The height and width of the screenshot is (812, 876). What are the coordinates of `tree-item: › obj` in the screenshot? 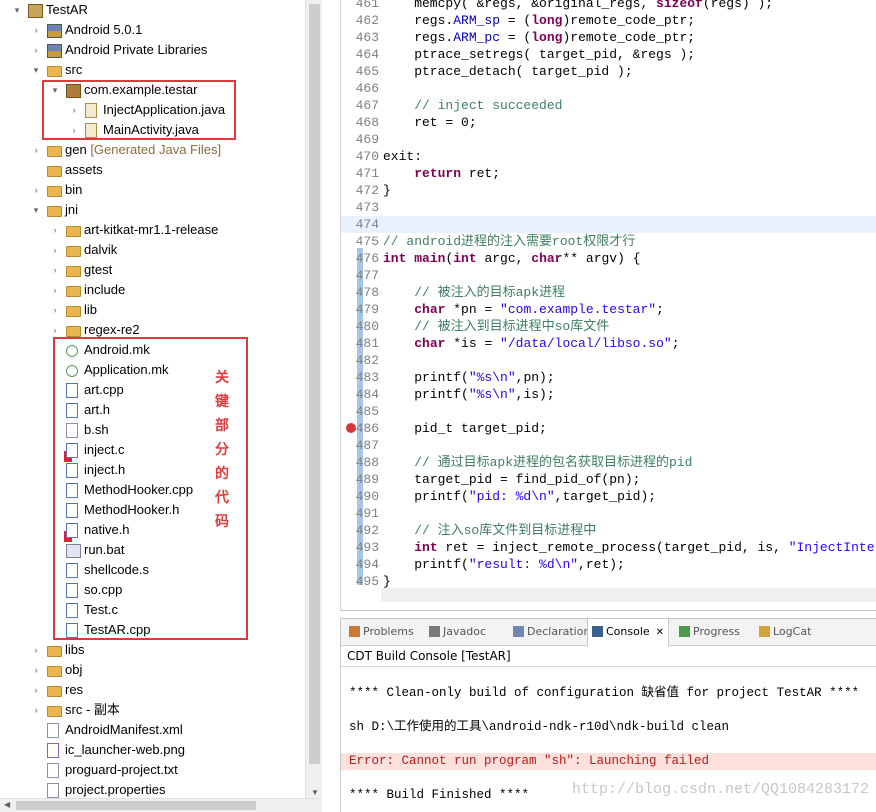 It's located at (152, 670).